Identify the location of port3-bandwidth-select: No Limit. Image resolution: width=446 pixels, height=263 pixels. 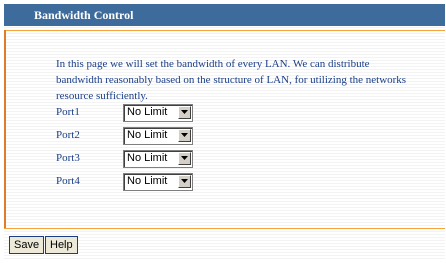
(158, 159).